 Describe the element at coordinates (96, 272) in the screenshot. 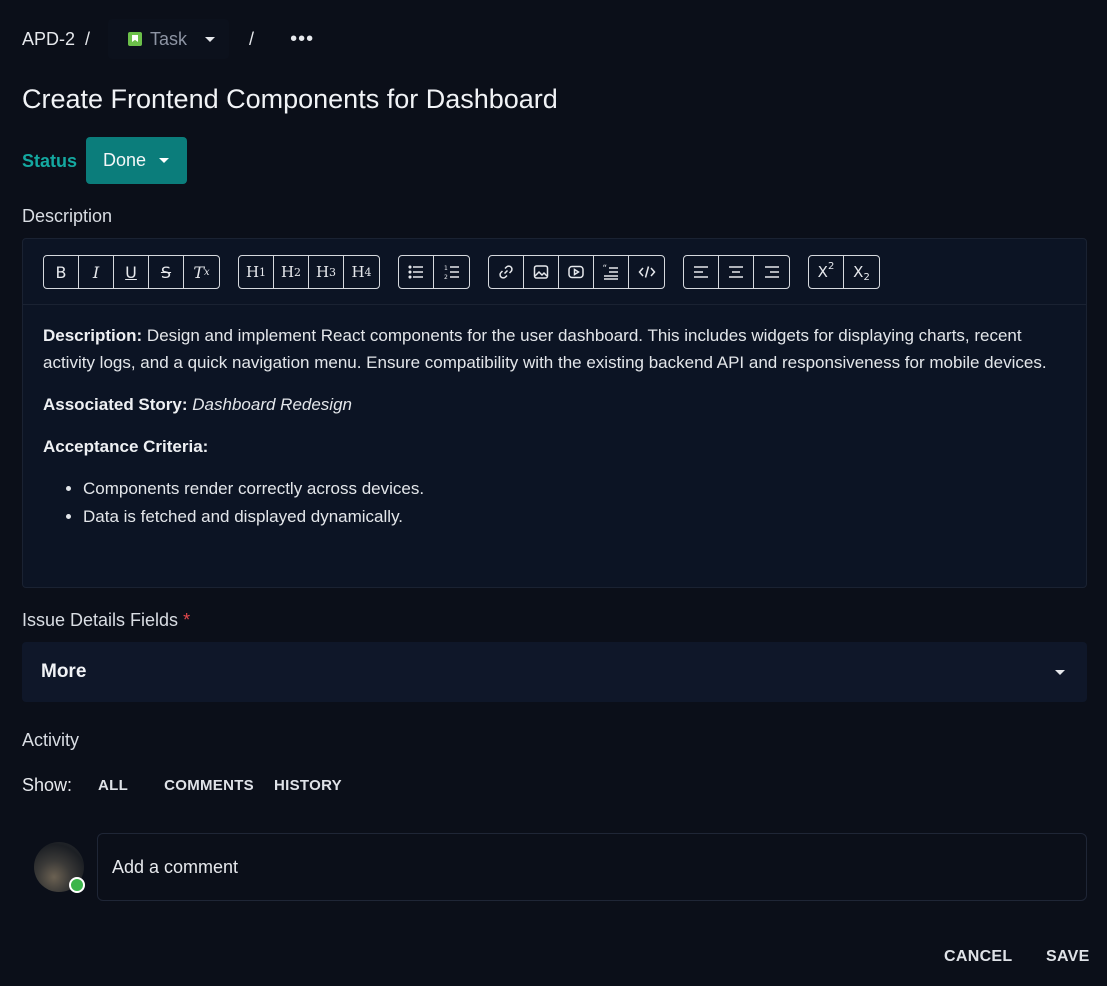

I see `italic-icon: I` at that location.